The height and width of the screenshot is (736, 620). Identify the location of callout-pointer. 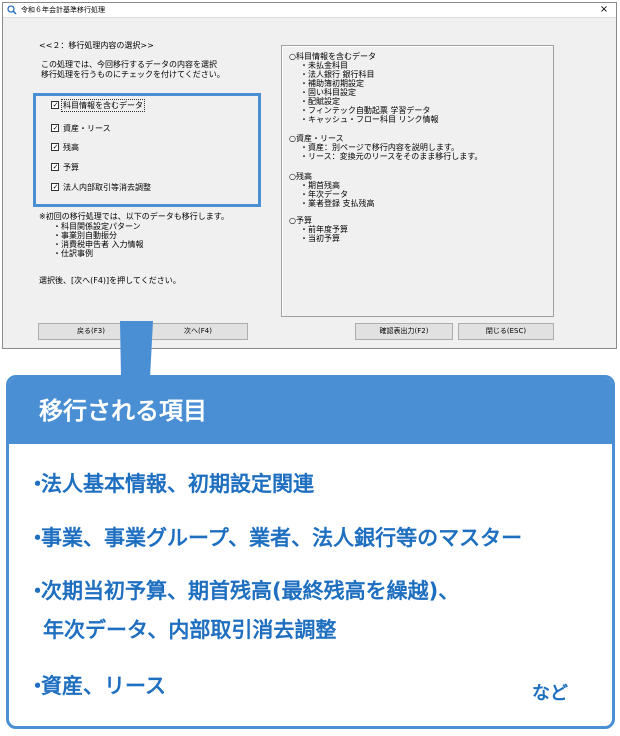
(136, 349).